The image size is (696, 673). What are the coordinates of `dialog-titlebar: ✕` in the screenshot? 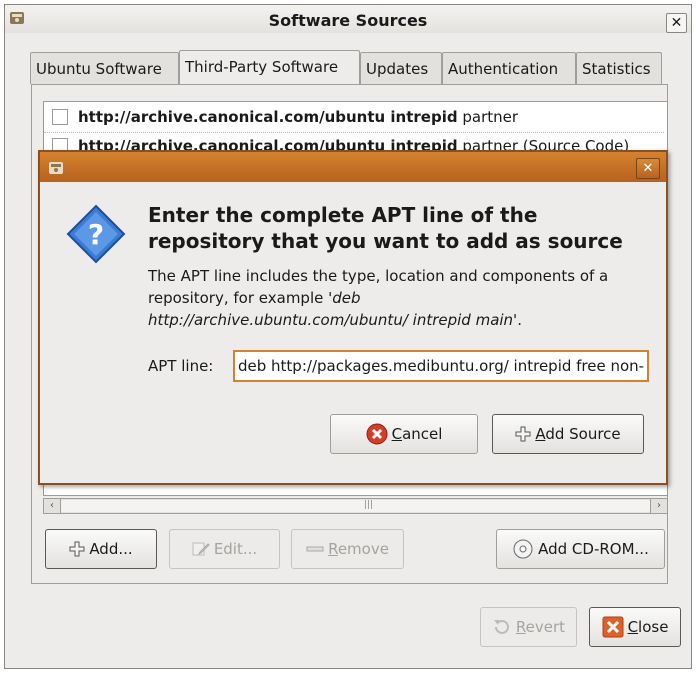 It's located at (353, 167).